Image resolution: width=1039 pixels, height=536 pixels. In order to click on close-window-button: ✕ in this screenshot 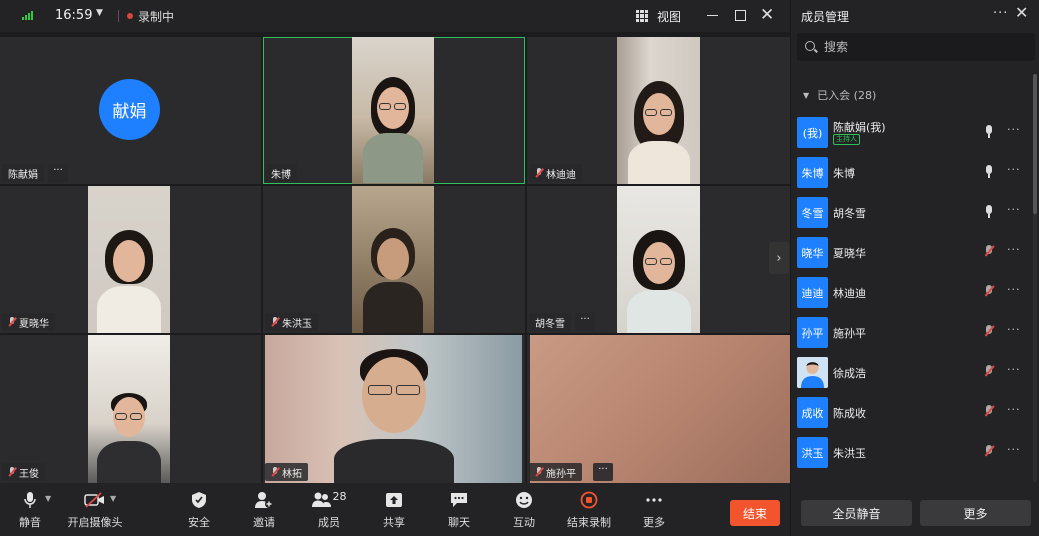, I will do `click(767, 15)`.